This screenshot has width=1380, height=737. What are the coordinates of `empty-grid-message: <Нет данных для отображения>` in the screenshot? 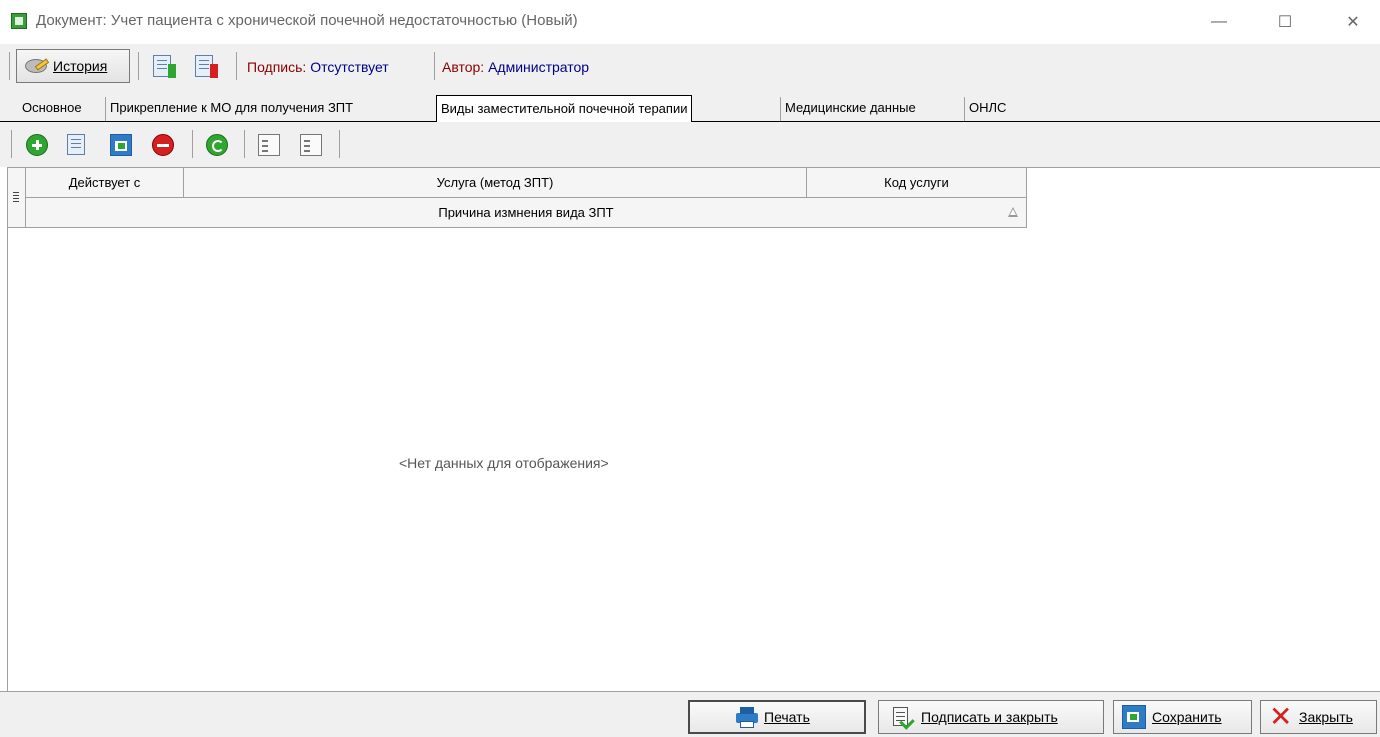 It's located at (504, 463).